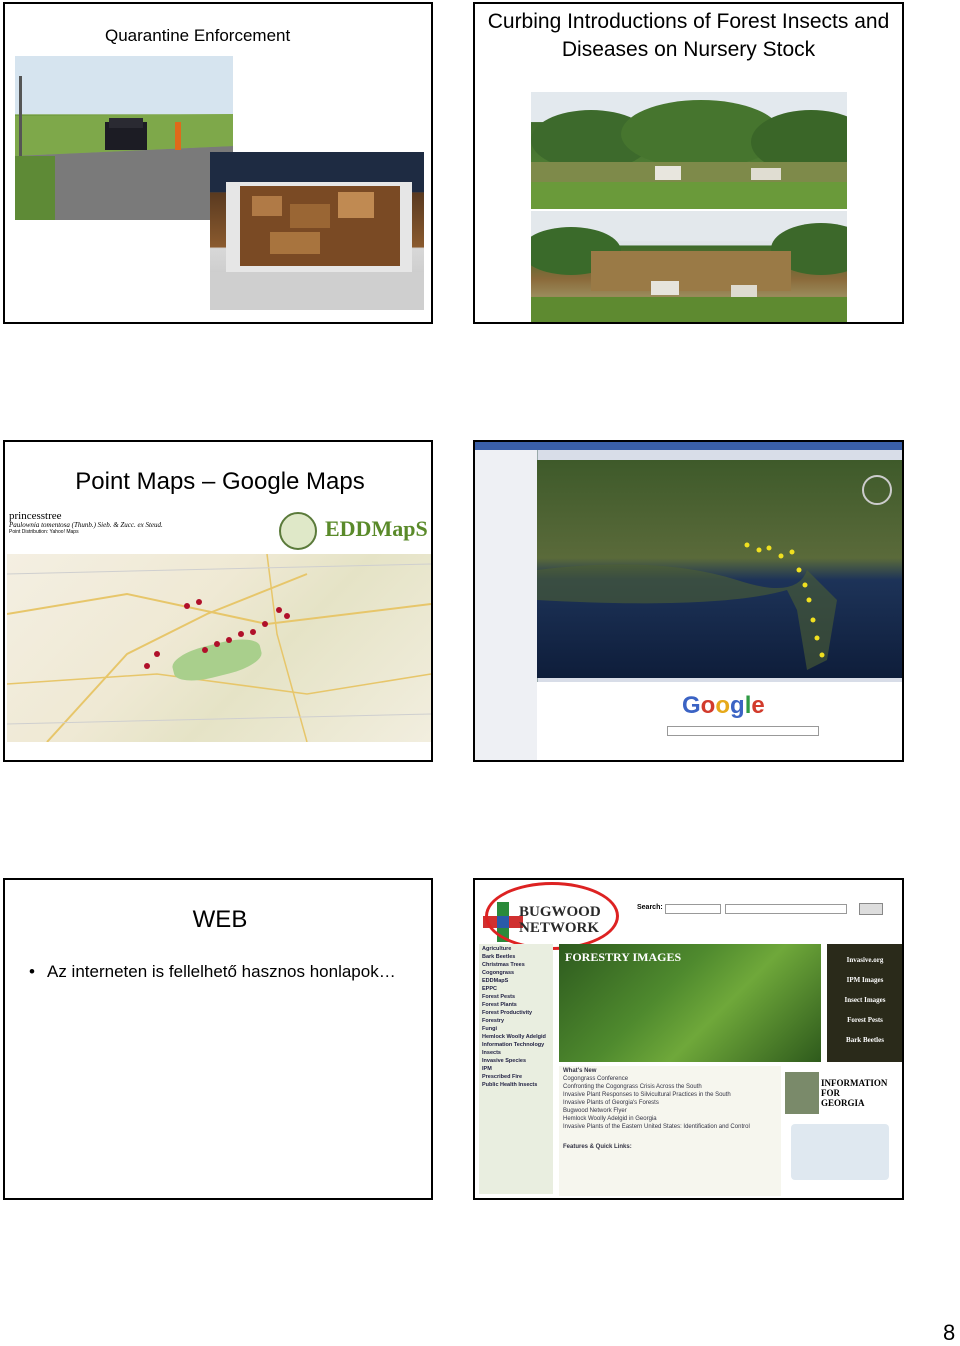 Image resolution: width=960 pixels, height=1346 pixels. Describe the element at coordinates (516, 957) in the screenshot. I see `topic-link: Bark Beetles` at that location.